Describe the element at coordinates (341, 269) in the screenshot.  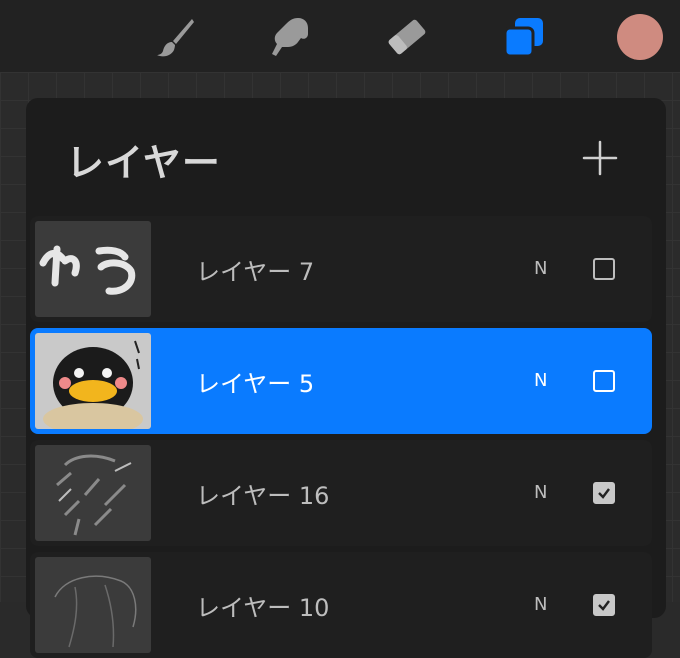
I see `layer-row: レイヤー 7 N` at that location.